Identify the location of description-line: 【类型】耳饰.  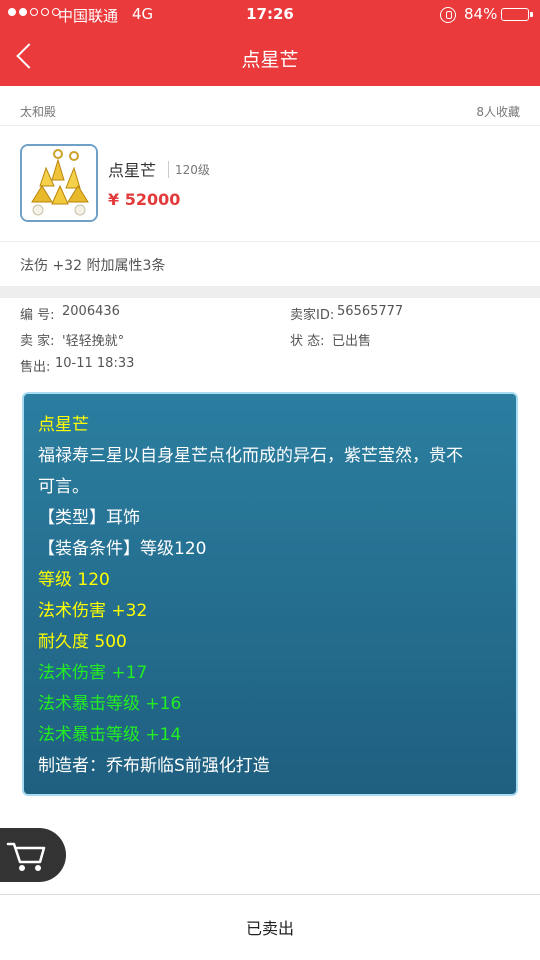
(89, 518).